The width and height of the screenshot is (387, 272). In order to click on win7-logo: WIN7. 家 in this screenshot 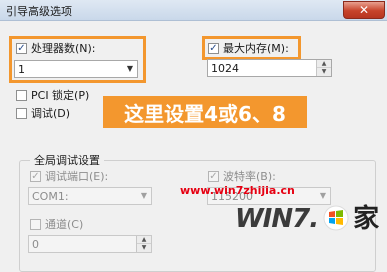, I will do `click(307, 216)`.